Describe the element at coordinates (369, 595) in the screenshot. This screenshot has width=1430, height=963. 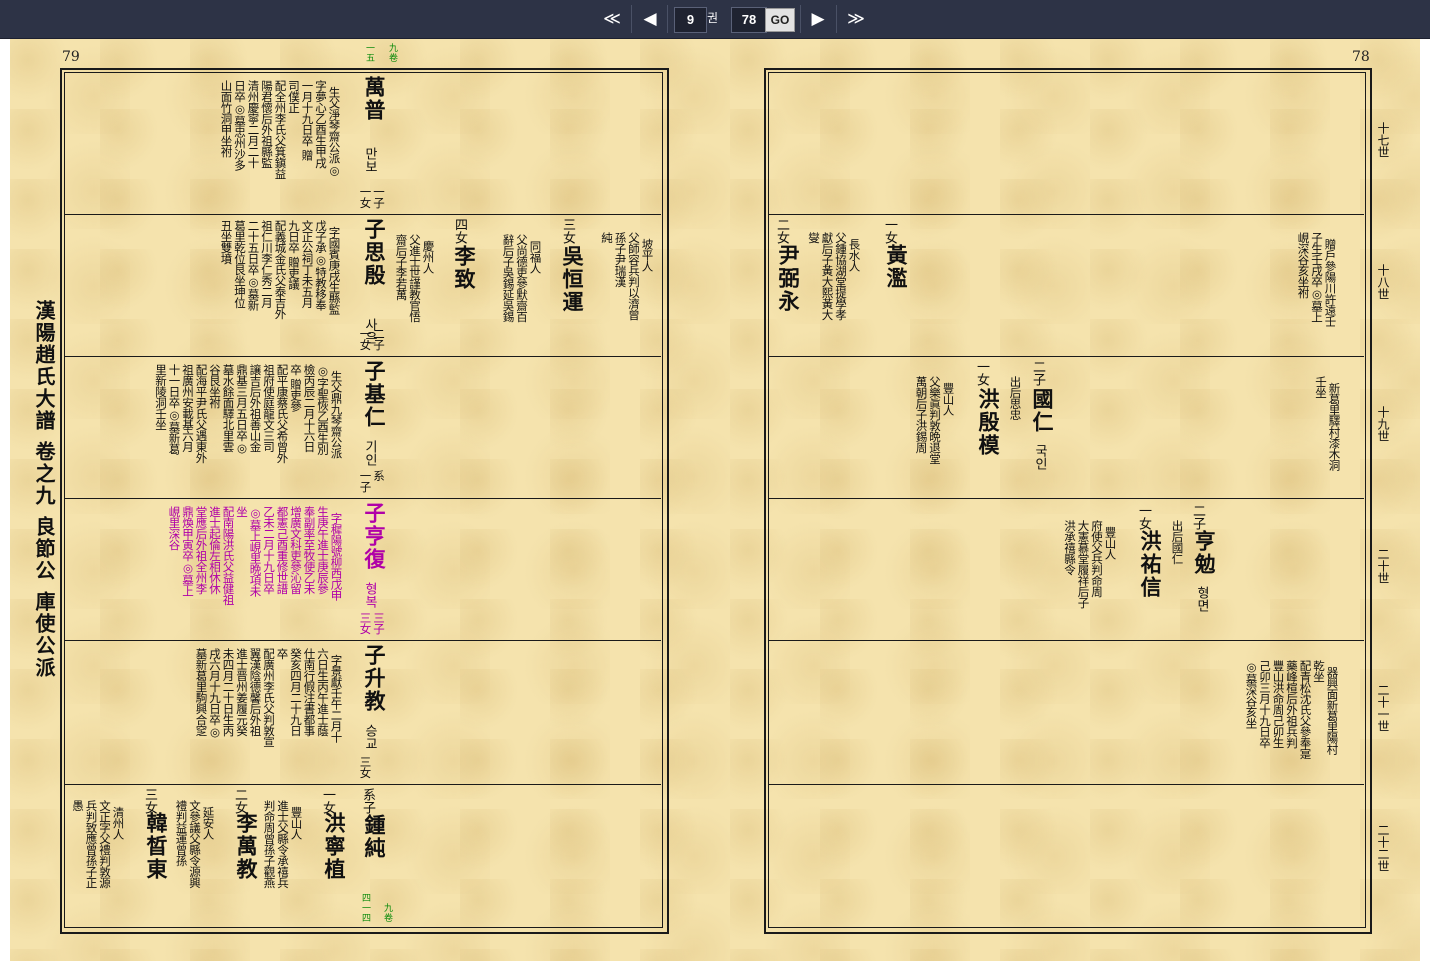
I see `person-hangul: 형복` at that location.